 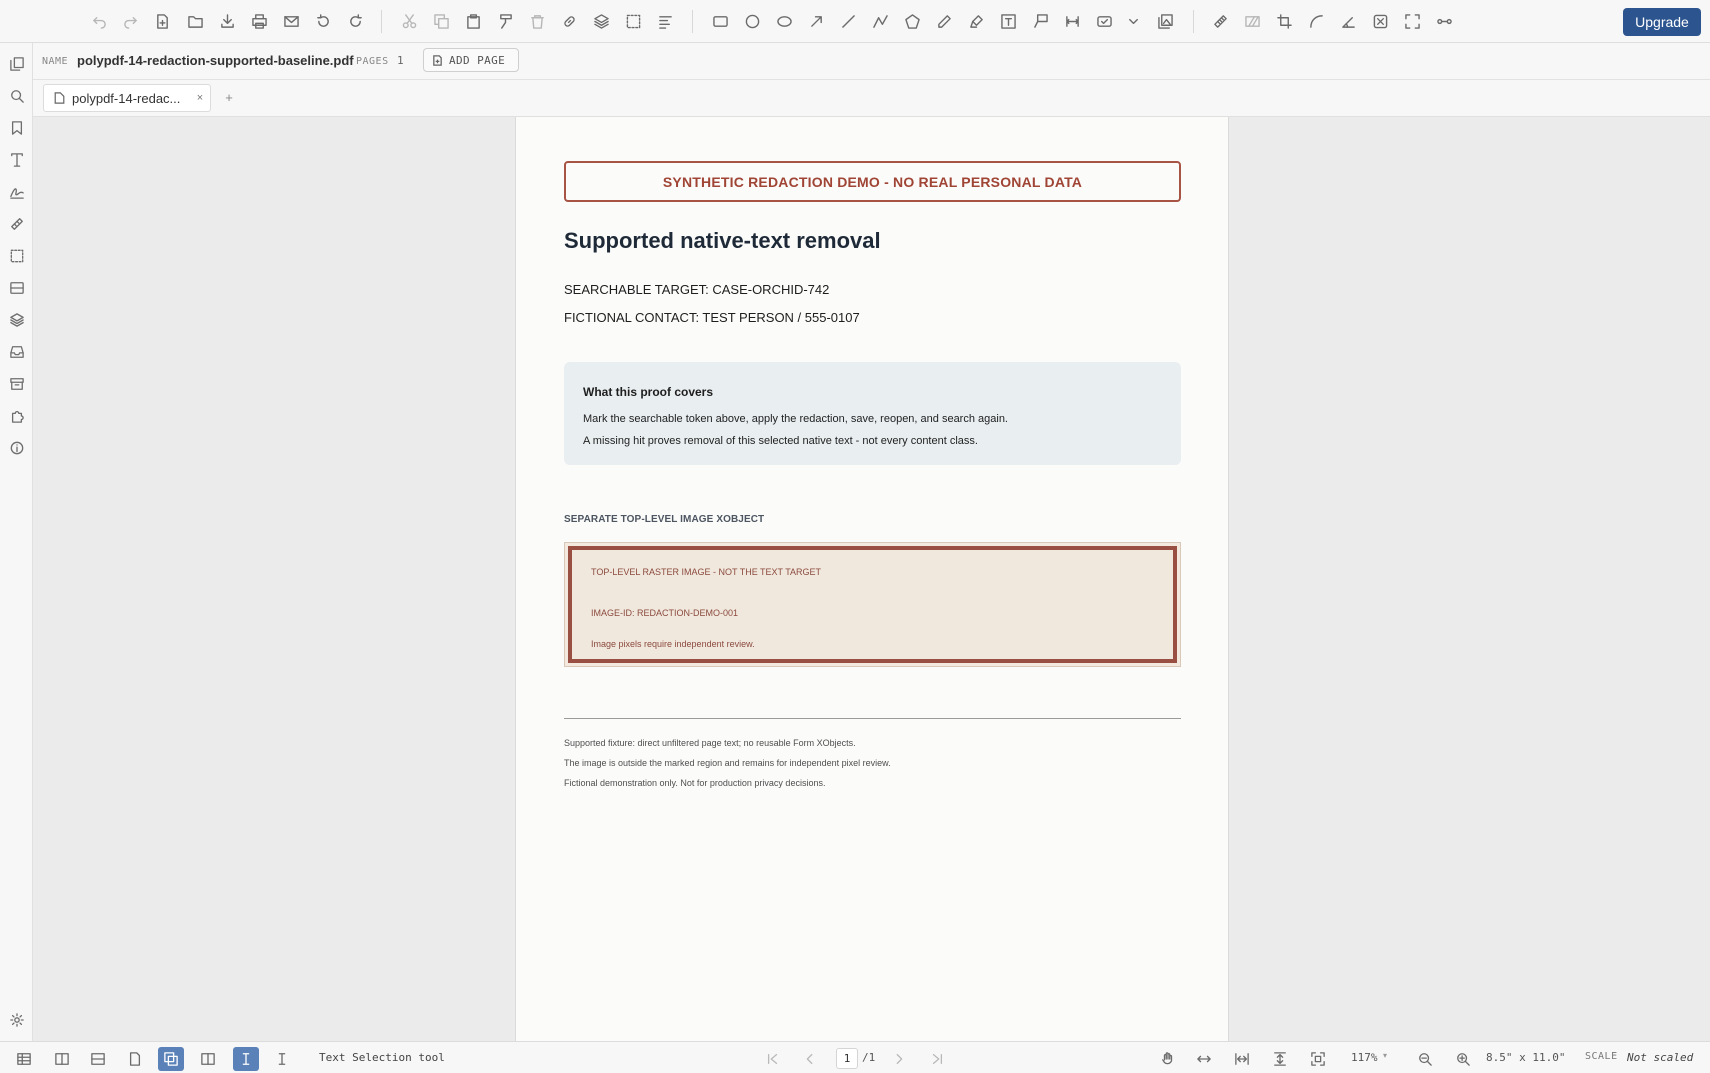 What do you see at coordinates (847, 1058) in the screenshot?
I see `page-number-input: 1` at bounding box center [847, 1058].